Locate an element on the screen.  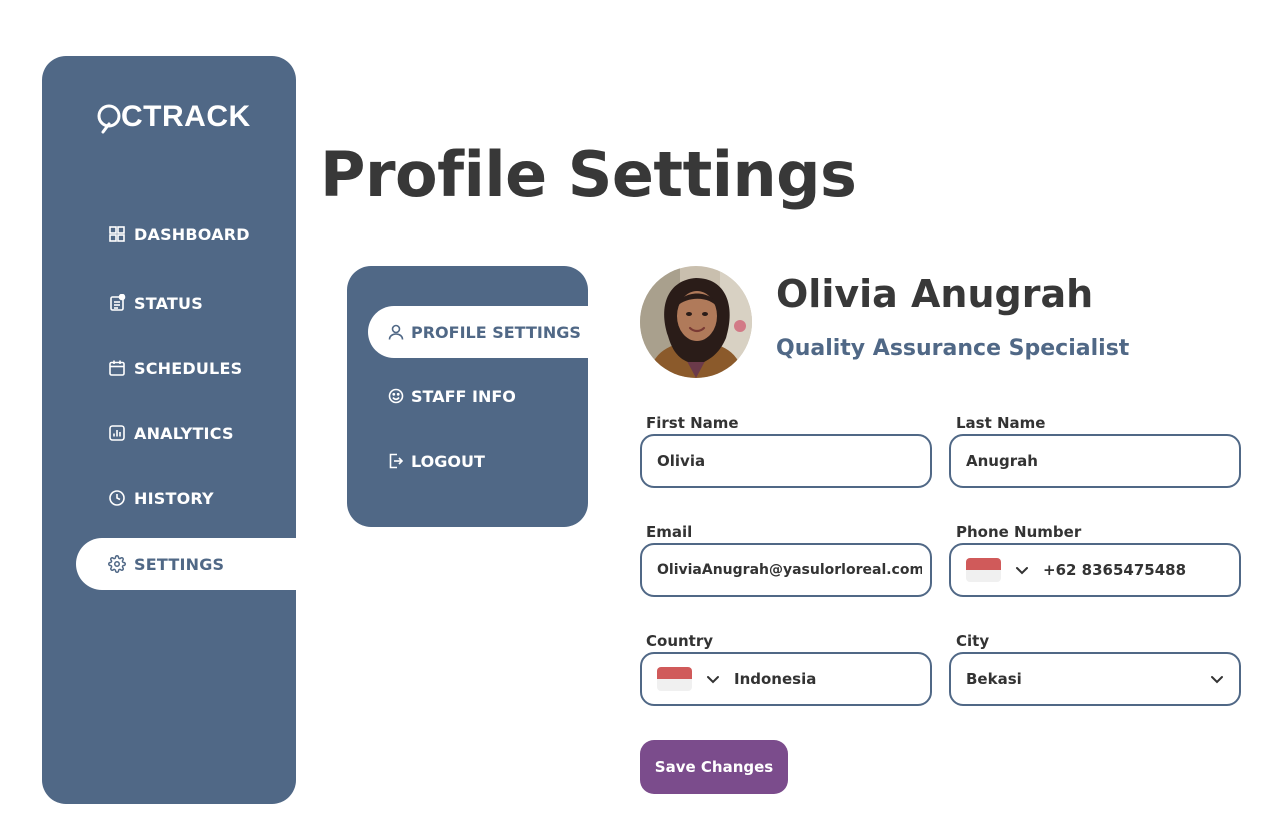
phone-field is located at coordinates (1095, 570).